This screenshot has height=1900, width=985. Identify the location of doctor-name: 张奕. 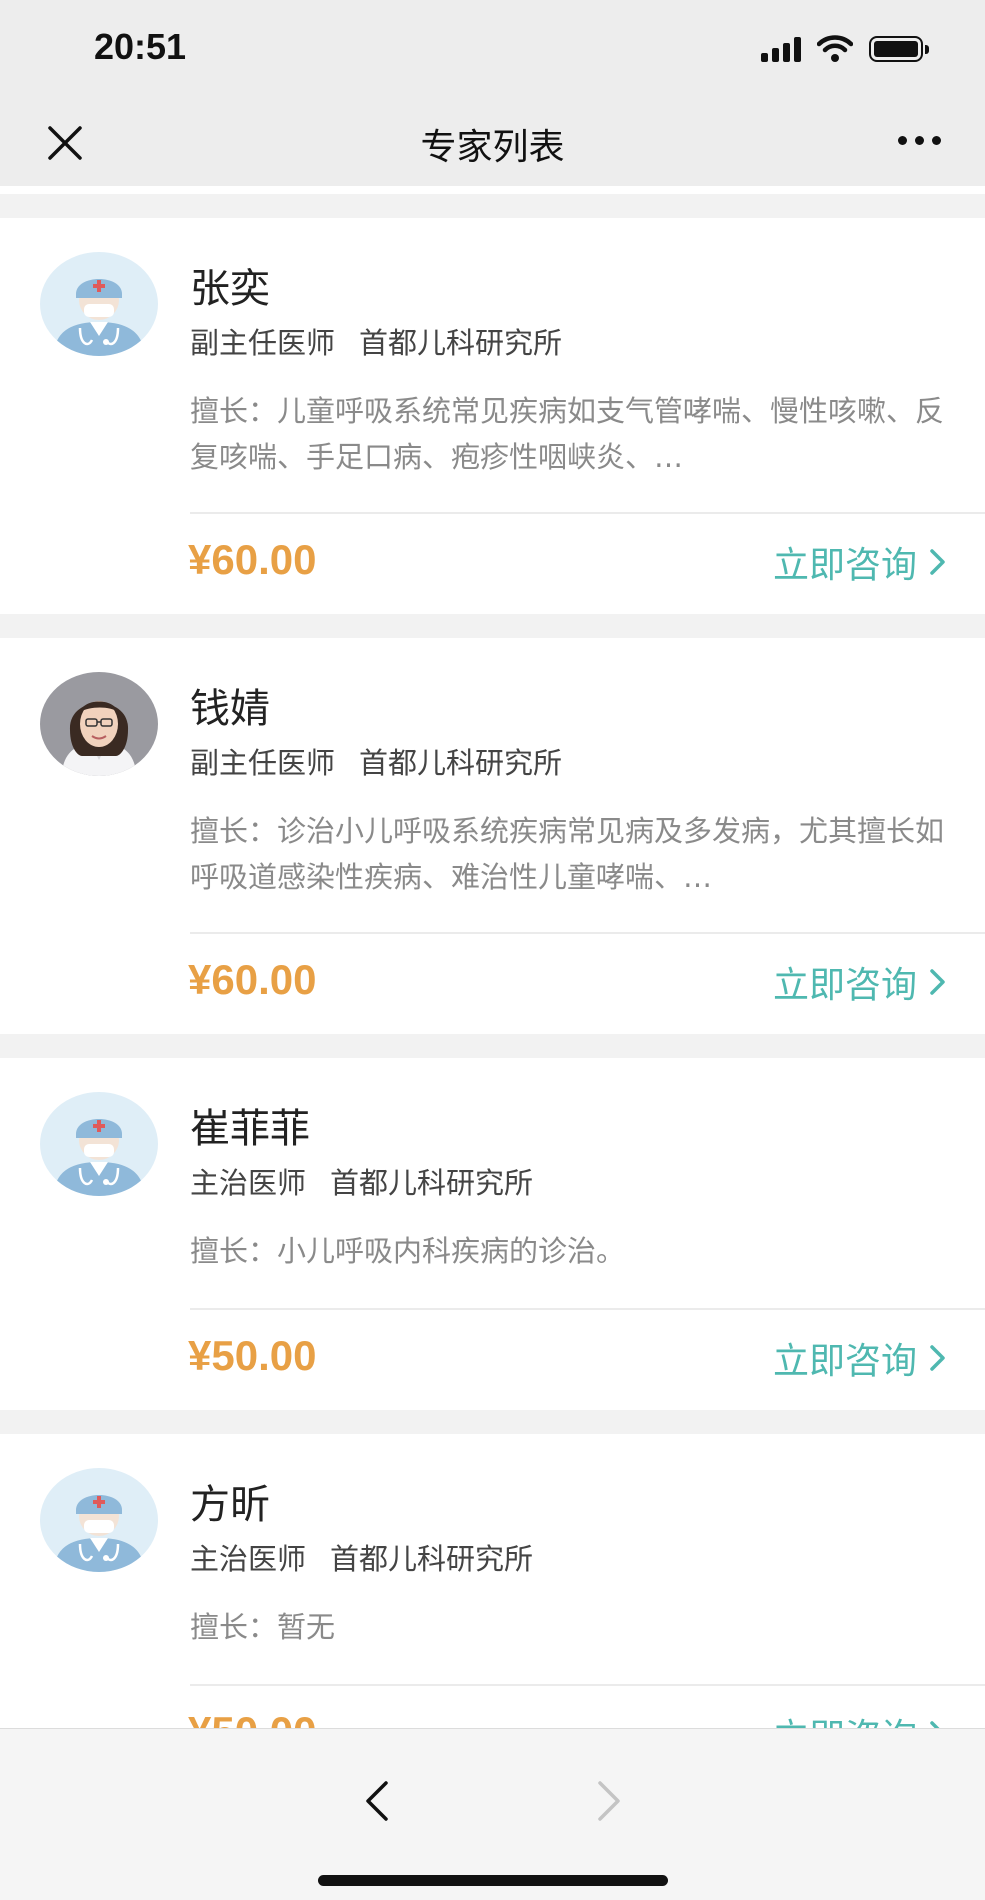
(230, 289).